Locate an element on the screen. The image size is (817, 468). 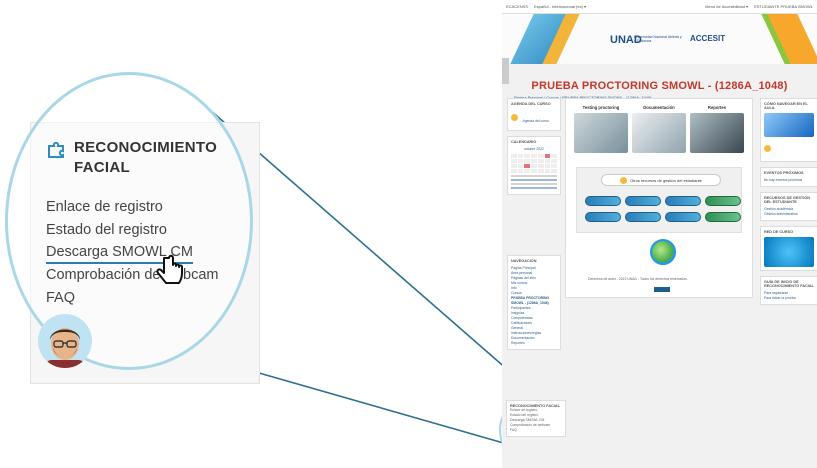
globe-icon is located at coordinates (663, 252).